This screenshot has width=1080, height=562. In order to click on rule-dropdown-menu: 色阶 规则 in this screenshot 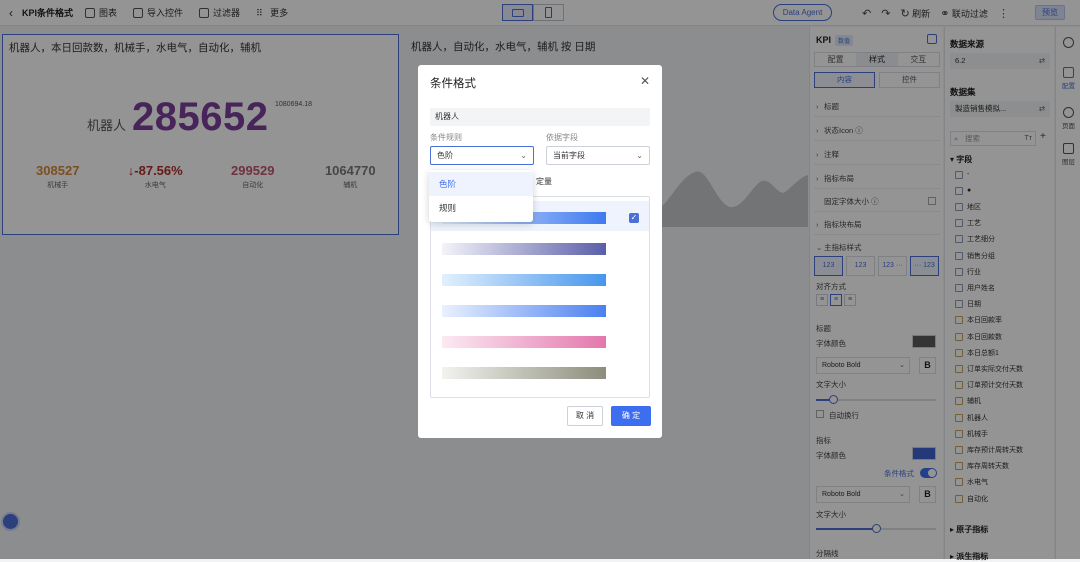, I will do `click(481, 196)`.